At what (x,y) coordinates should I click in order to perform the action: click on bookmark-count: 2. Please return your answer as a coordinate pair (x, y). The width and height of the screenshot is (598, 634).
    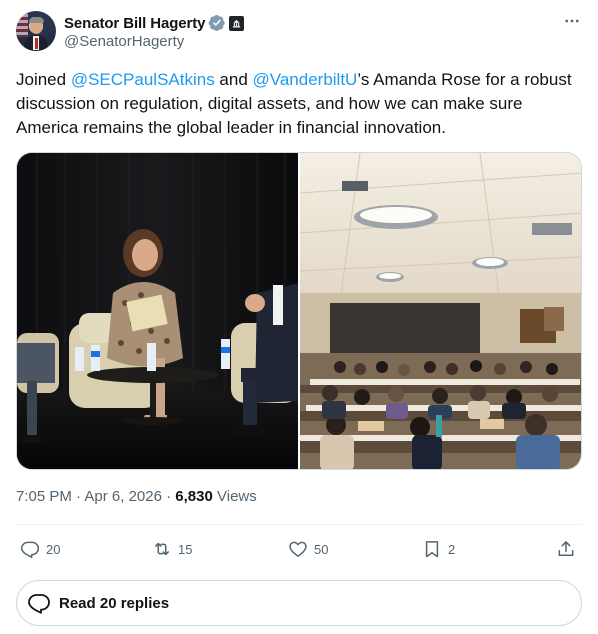
    Looking at the image, I should click on (452, 549).